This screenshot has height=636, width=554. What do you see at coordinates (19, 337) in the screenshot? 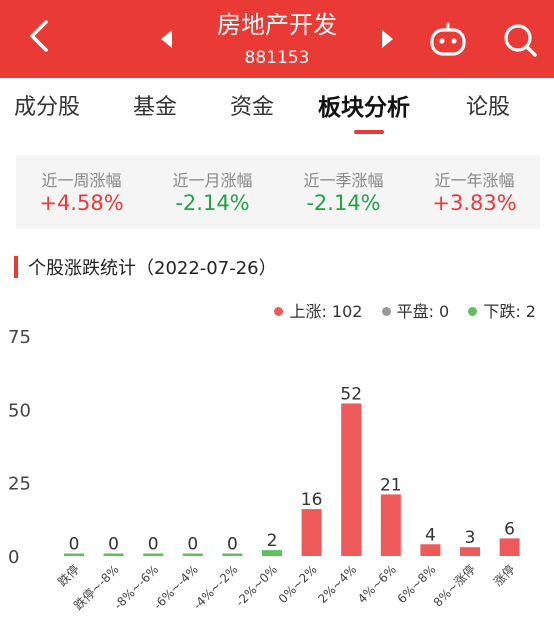
I see `y-tick-label: 75` at bounding box center [19, 337].